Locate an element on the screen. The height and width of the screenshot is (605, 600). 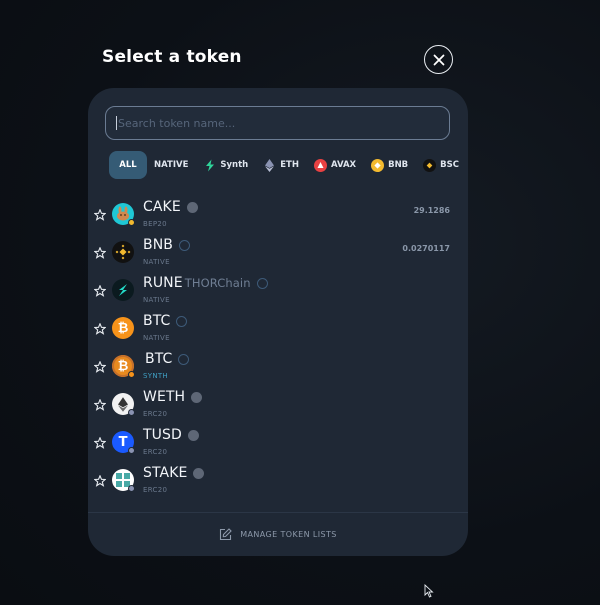
filter-label: BNB is located at coordinates (398, 165).